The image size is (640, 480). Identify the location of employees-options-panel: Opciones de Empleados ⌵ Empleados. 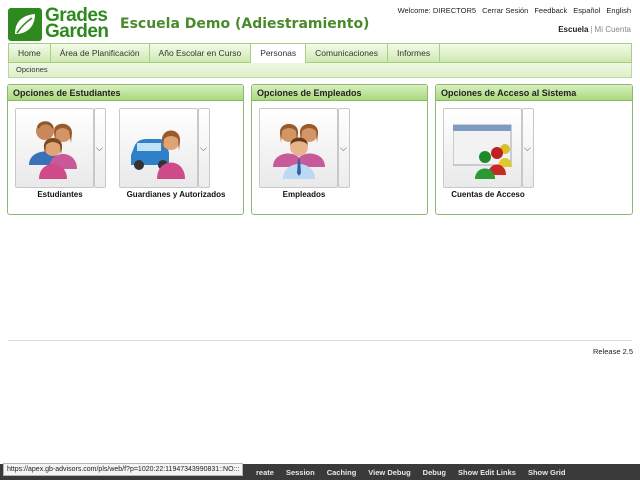
(339, 149).